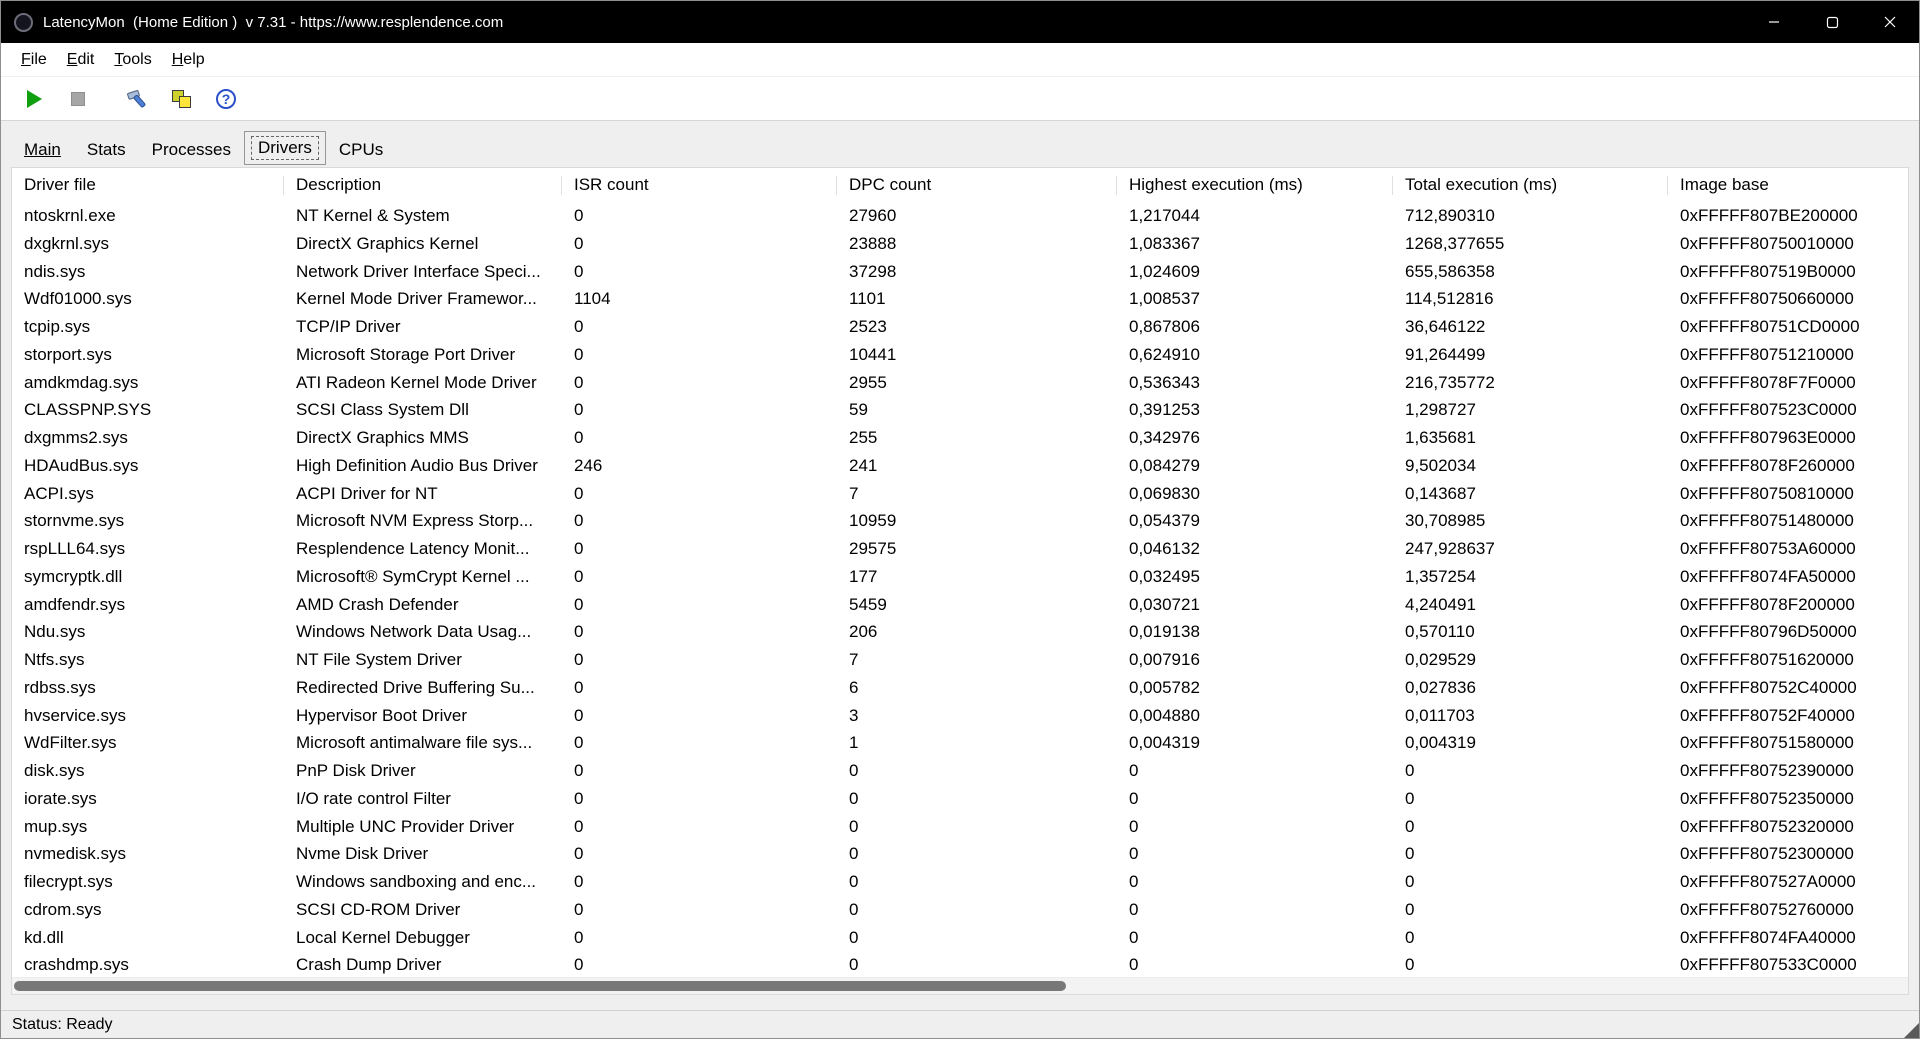 This screenshot has width=1920, height=1039. I want to click on table-cell: 0xFFFFF80752350000, so click(1767, 798).